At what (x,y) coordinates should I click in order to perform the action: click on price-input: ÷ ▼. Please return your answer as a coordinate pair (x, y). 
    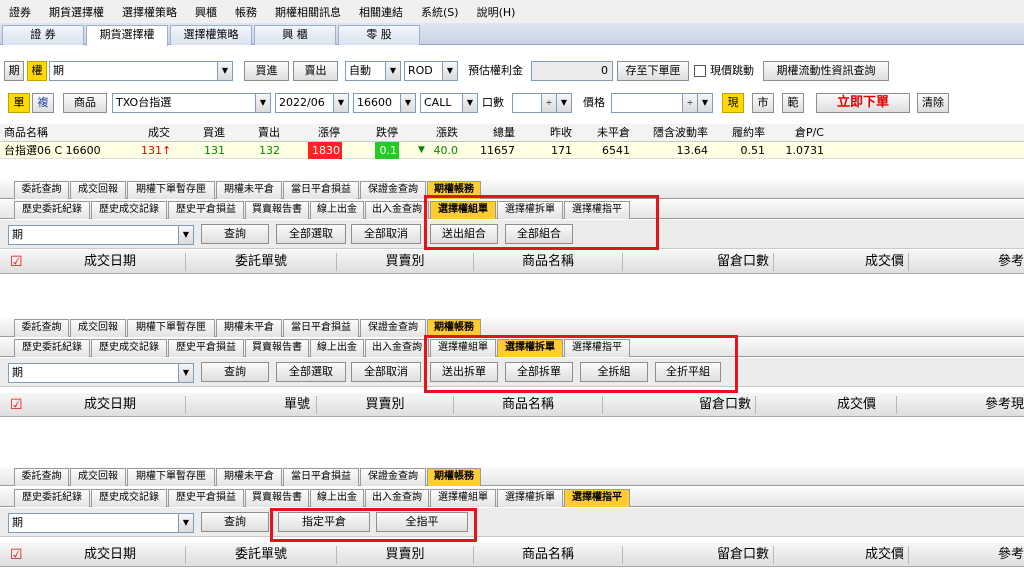
    Looking at the image, I should click on (662, 103).